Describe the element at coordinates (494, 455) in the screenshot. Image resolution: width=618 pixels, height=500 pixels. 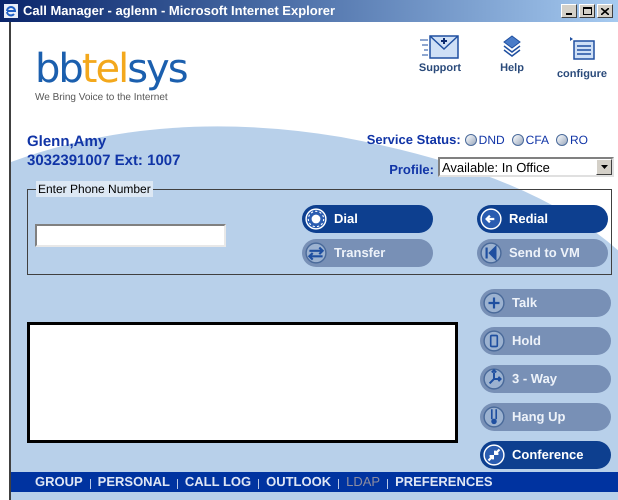
I see `merge-arrows-icon` at that location.